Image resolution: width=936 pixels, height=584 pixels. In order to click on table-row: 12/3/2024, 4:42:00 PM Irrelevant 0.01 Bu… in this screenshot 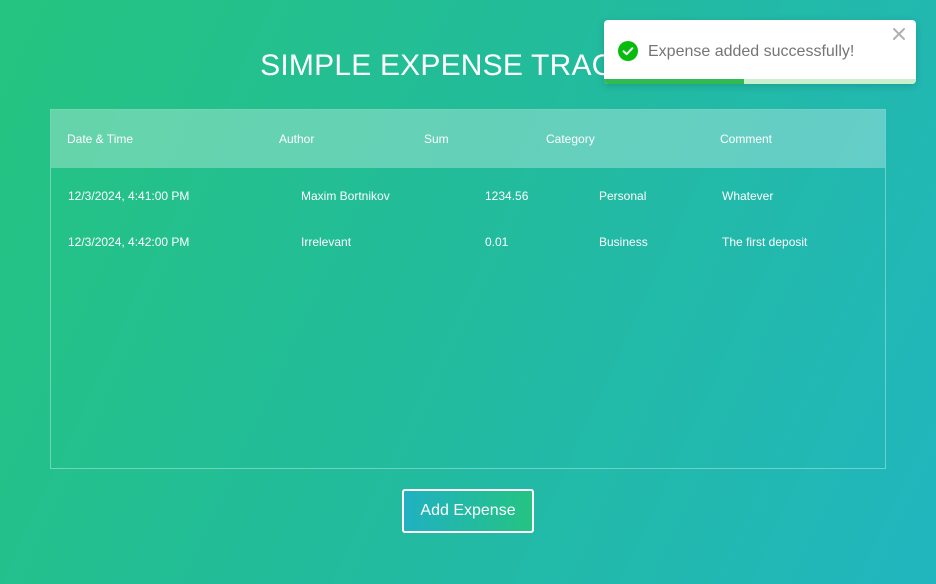, I will do `click(468, 242)`.